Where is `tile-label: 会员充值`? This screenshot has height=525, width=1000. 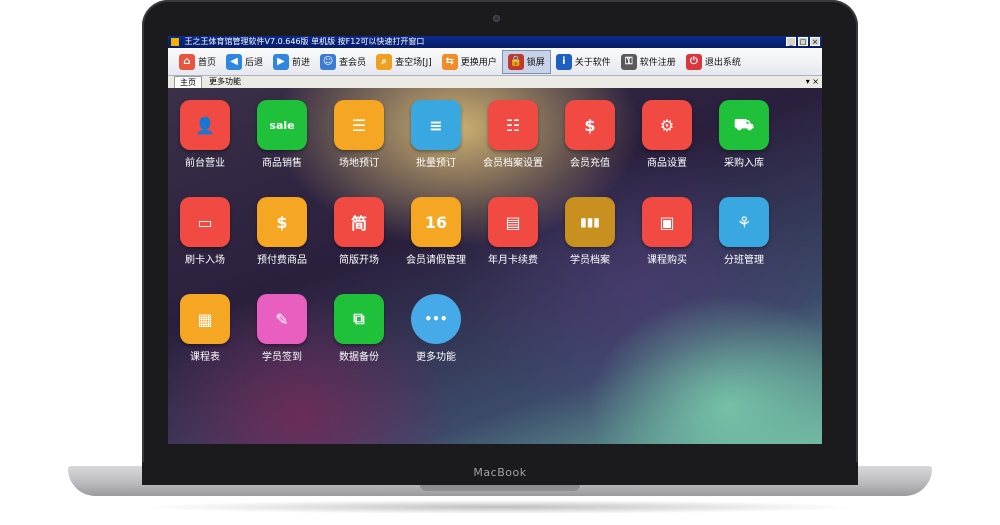 tile-label: 会员充值 is located at coordinates (590, 163).